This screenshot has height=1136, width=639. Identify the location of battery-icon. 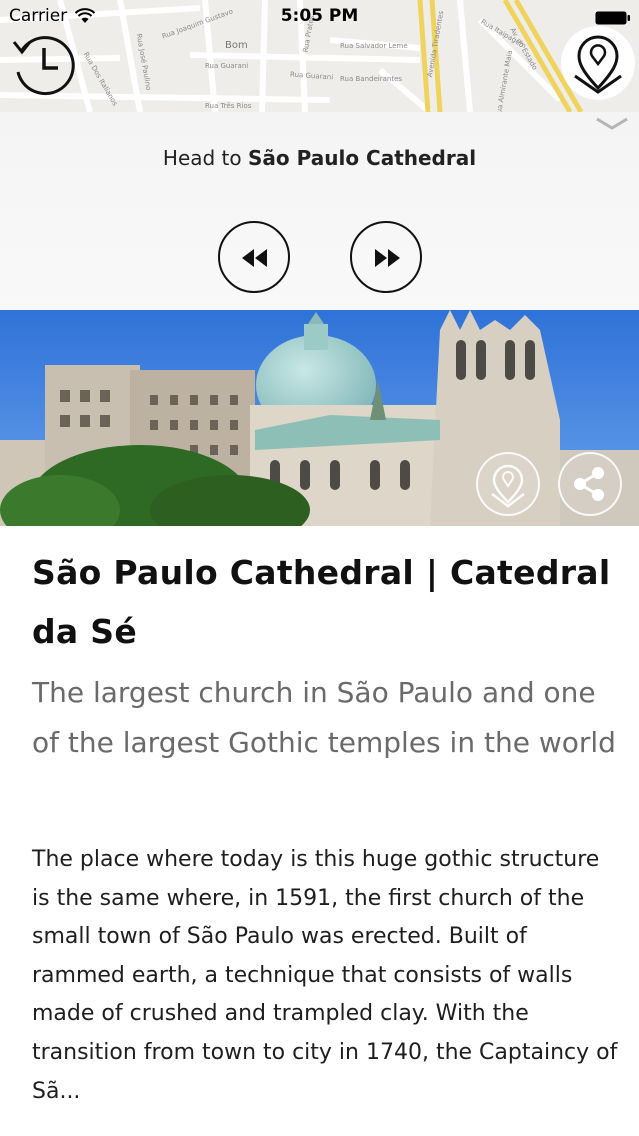
(613, 17).